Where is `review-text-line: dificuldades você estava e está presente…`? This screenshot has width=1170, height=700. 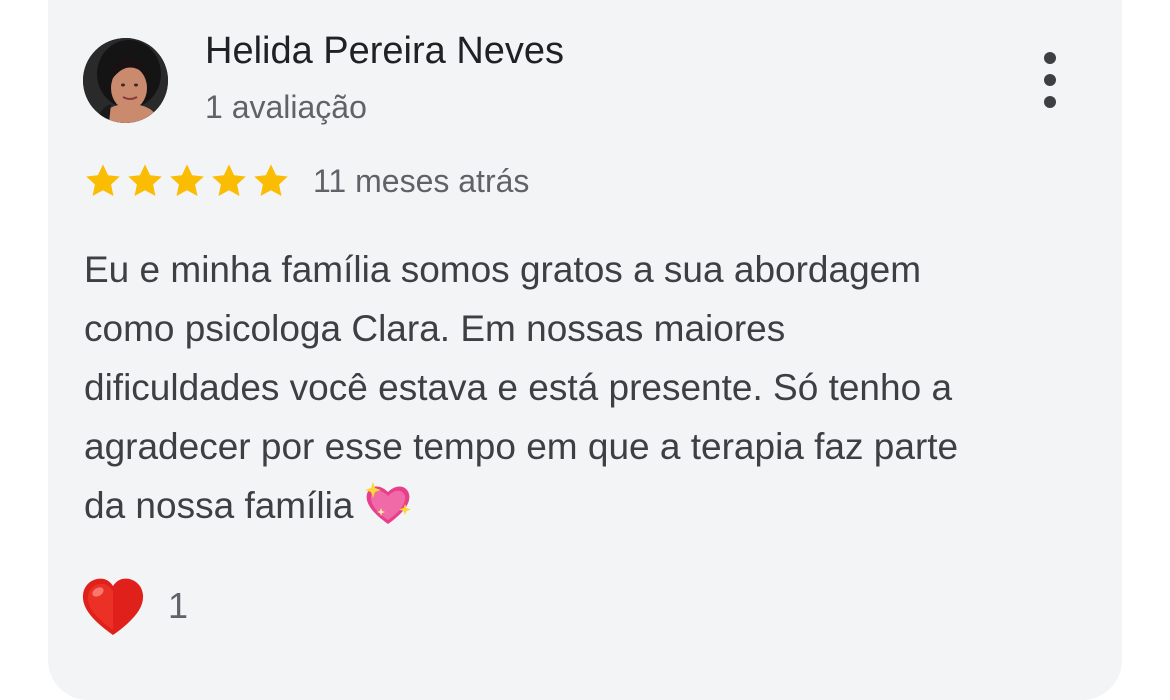 review-text-line: dificuldades você estava e está presente… is located at coordinates (518, 387).